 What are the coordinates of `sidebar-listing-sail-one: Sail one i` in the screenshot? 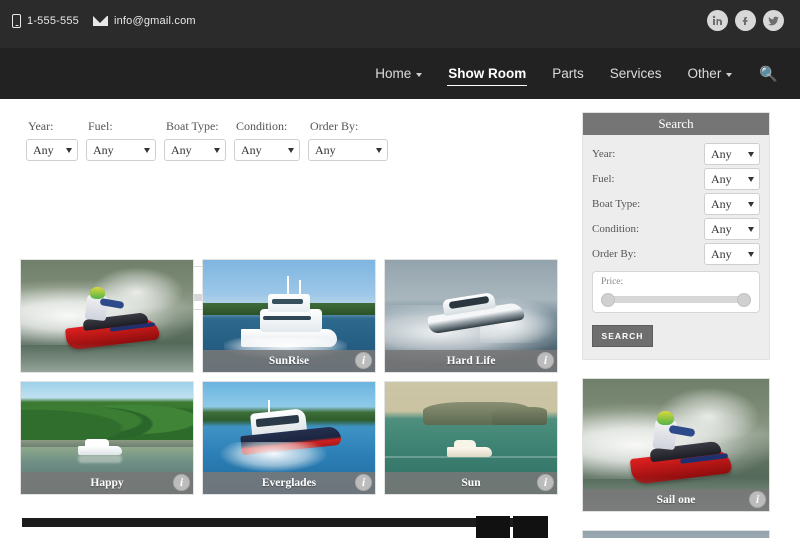 It's located at (676, 445).